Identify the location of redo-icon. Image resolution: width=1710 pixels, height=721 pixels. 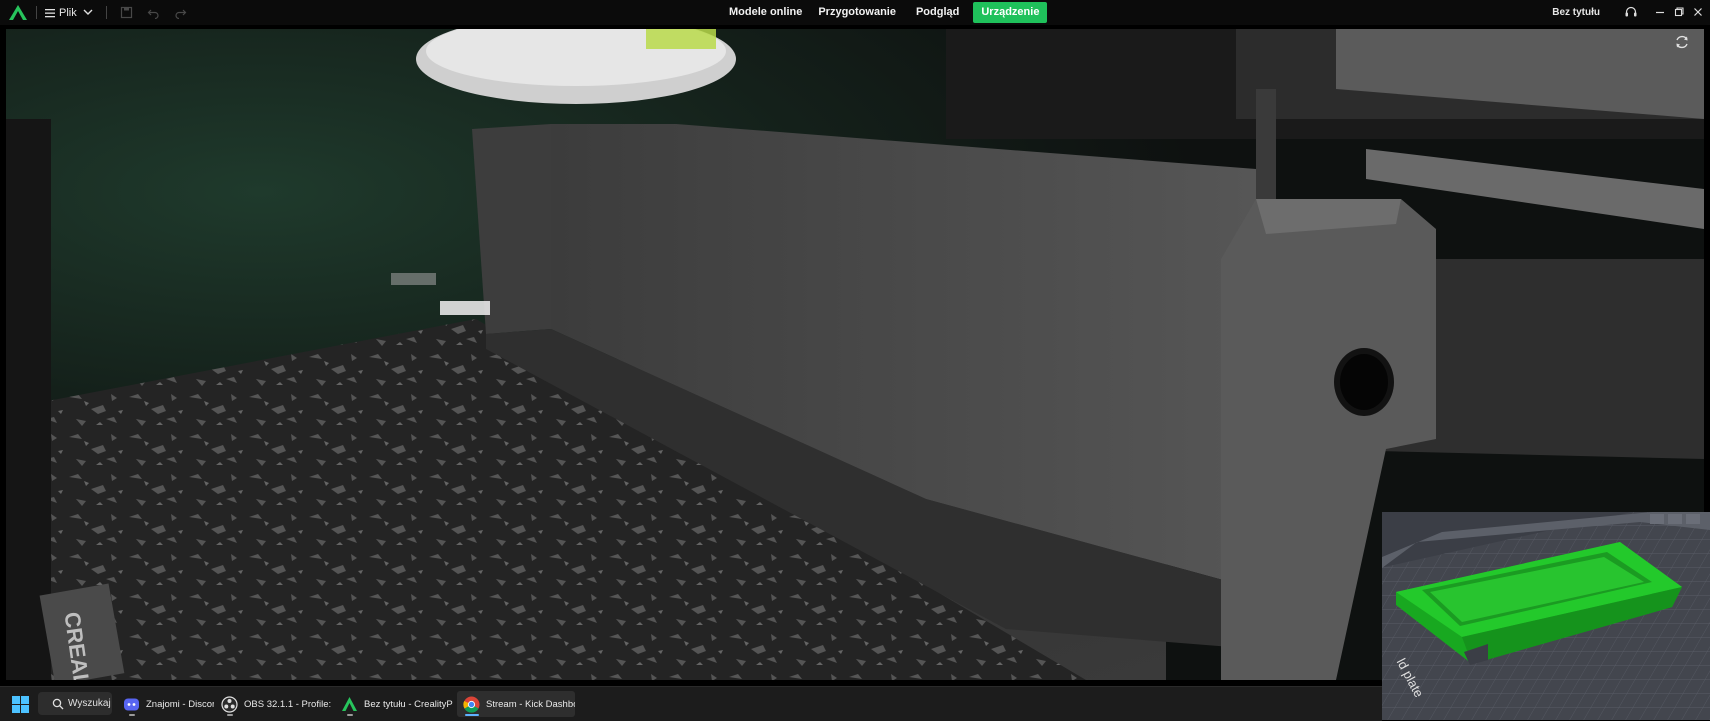
(180, 12).